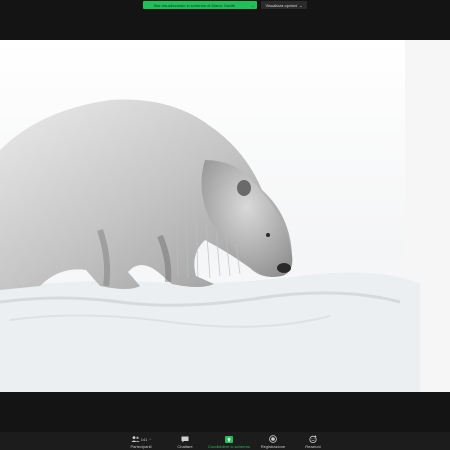 This screenshot has height=450, width=450. Describe the element at coordinates (185, 446) in the screenshot. I see `chat-label: Chattare` at that location.